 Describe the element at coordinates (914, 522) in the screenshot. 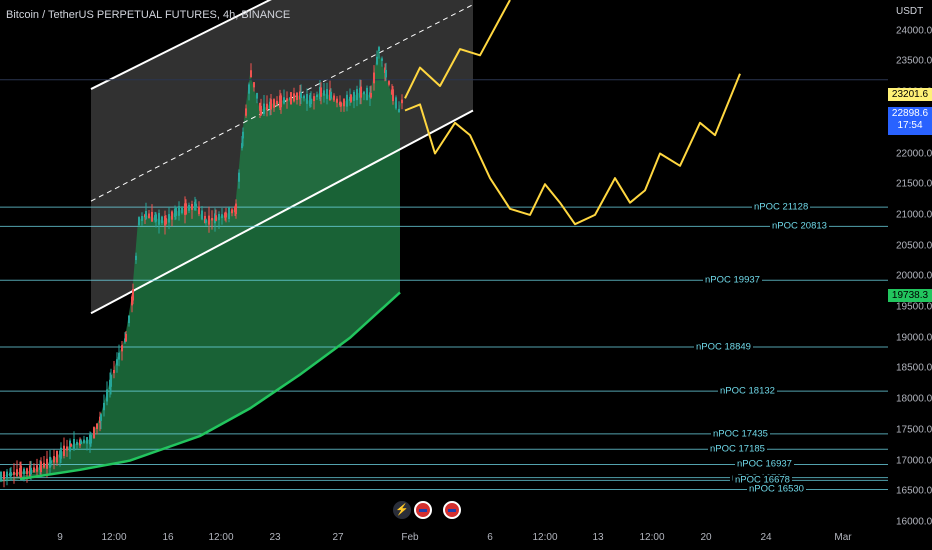

I see `price-tick: 16000.0` at that location.